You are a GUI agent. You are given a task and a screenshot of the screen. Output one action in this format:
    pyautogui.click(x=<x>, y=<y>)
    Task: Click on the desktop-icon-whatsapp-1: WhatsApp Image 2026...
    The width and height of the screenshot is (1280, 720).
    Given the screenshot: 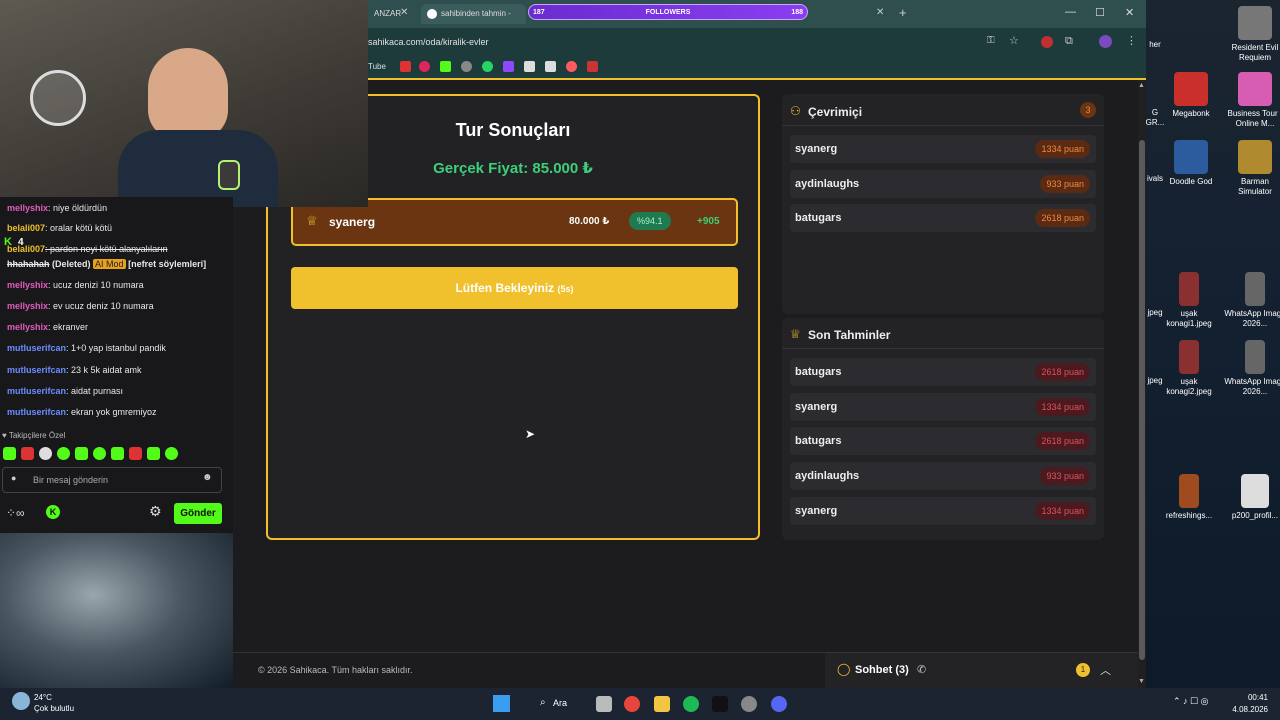 What is the action you would take?
    pyautogui.click(x=1252, y=300)
    